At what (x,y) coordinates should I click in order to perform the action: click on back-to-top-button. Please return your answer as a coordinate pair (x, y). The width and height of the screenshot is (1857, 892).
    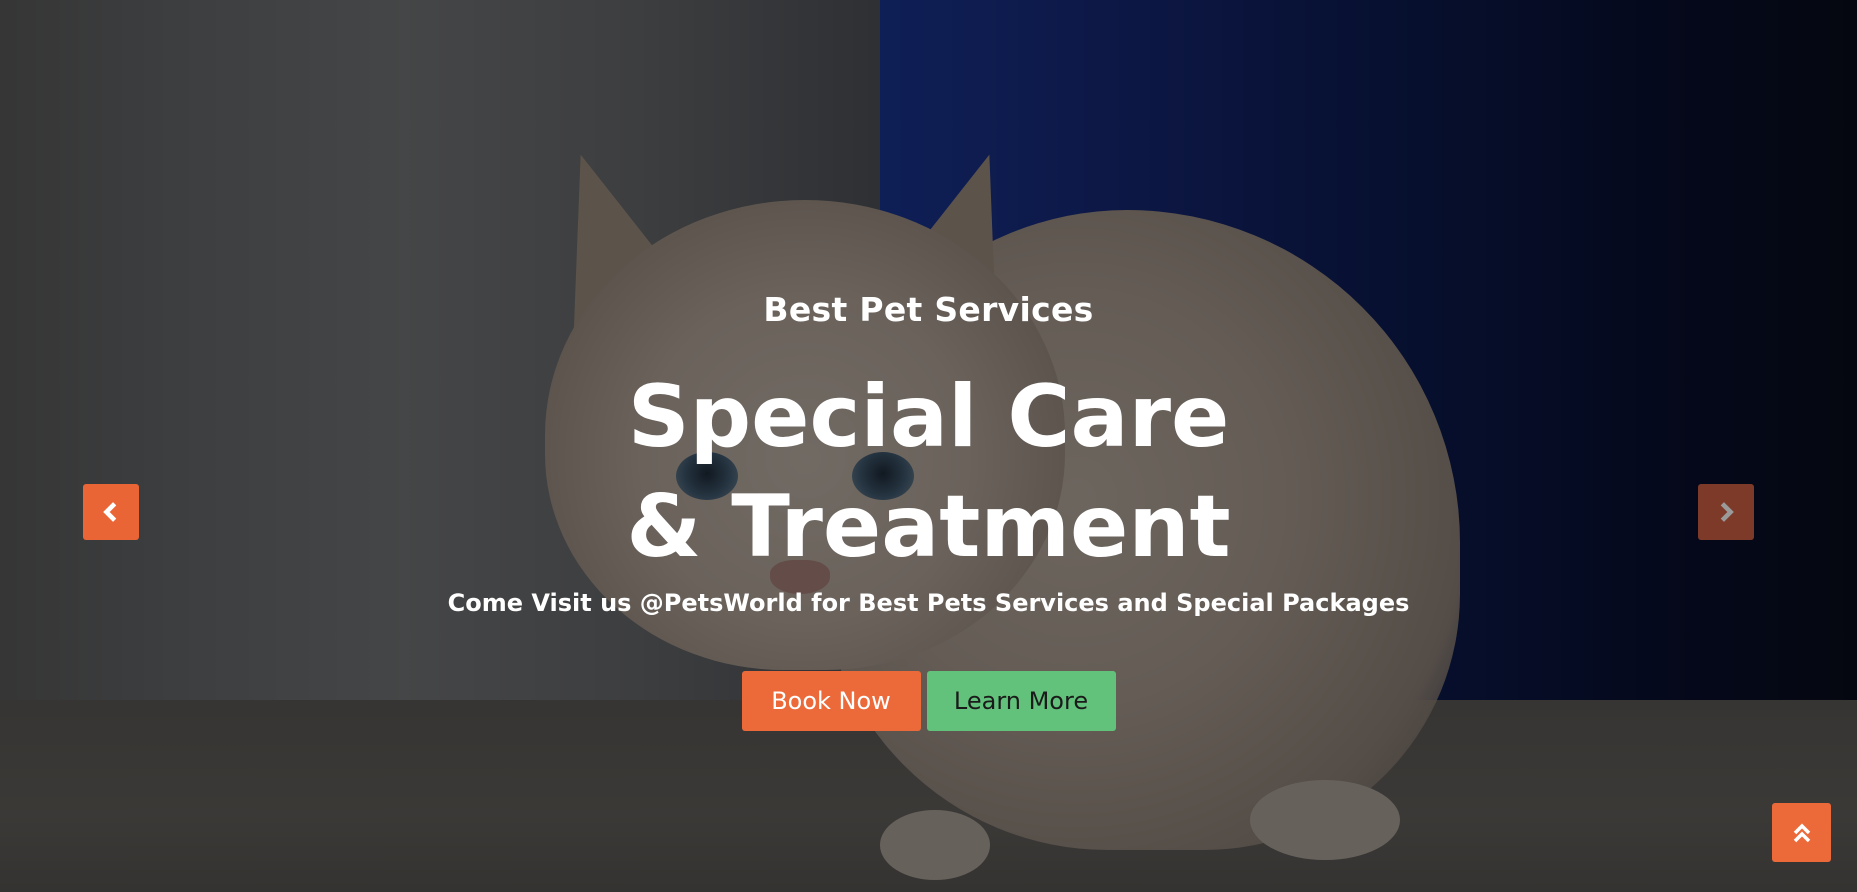
    Looking at the image, I should click on (1801, 832).